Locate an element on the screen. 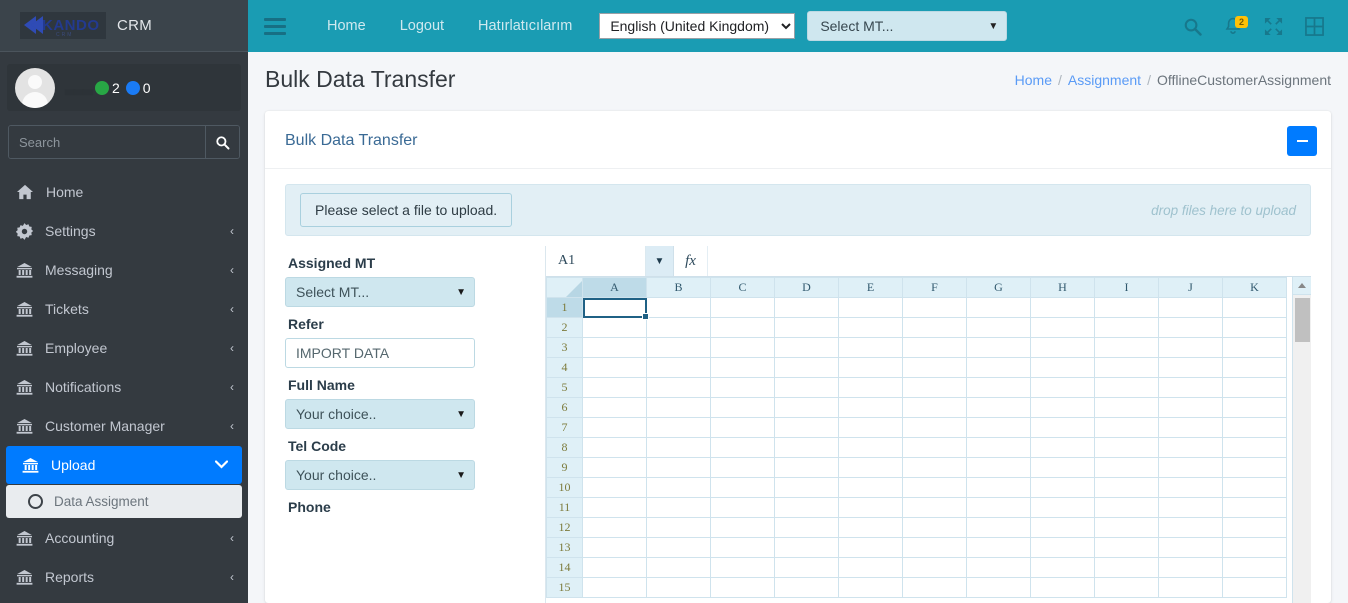 The image size is (1348, 603). cell-I9 is located at coordinates (1126, 467).